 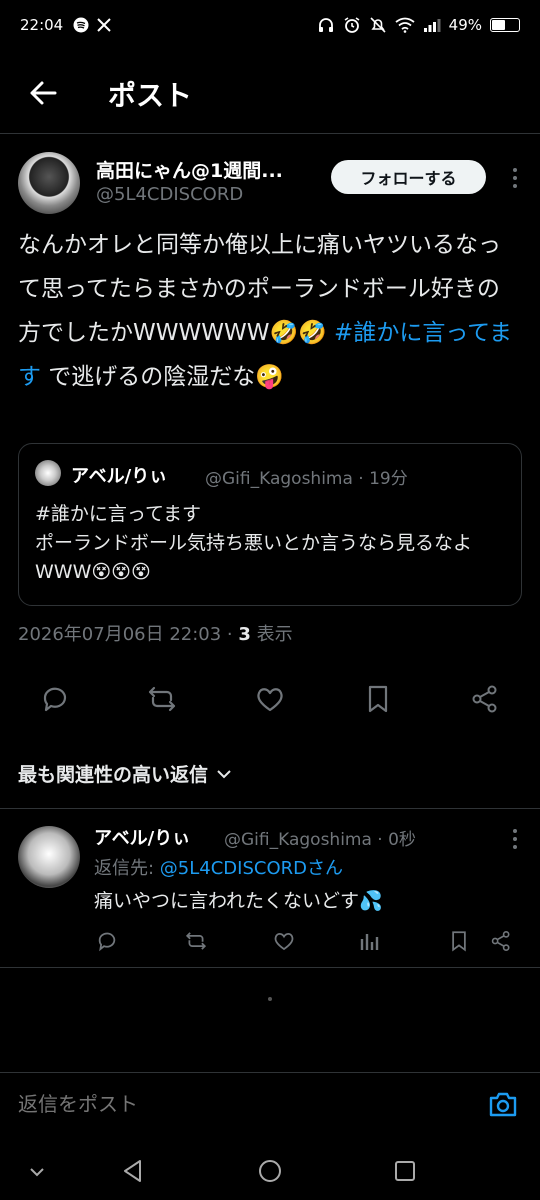 What do you see at coordinates (81, 25) in the screenshot?
I see `spotify-icon` at bounding box center [81, 25].